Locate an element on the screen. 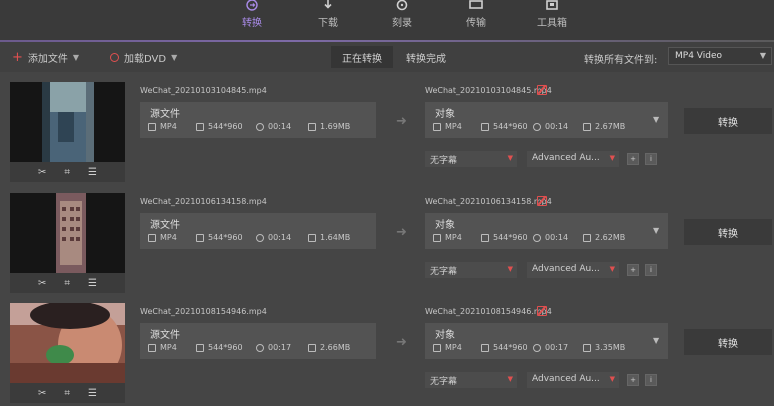  source-resolution: 544*960 is located at coordinates (219, 126).